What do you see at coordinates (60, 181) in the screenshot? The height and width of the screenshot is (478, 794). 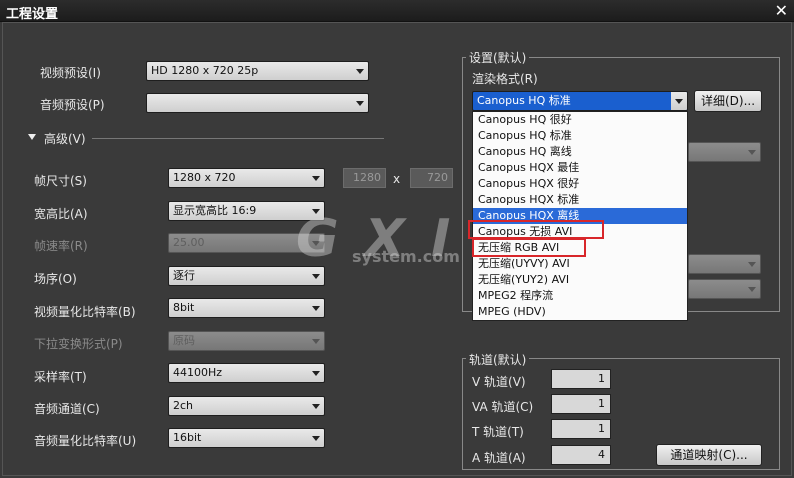 I see `frame-size-label: 帧尺寸(S)` at bounding box center [60, 181].